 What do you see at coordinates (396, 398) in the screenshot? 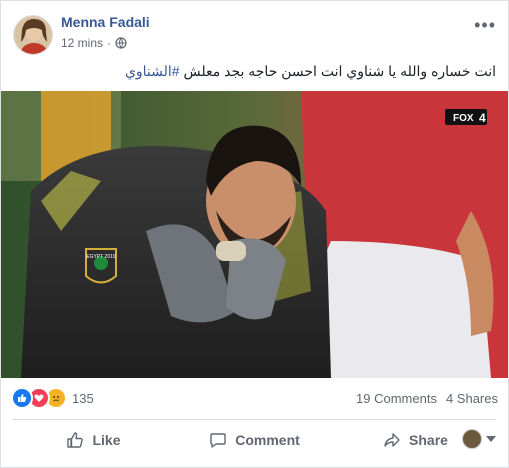
I see `comments-count: 19 Comments` at bounding box center [396, 398].